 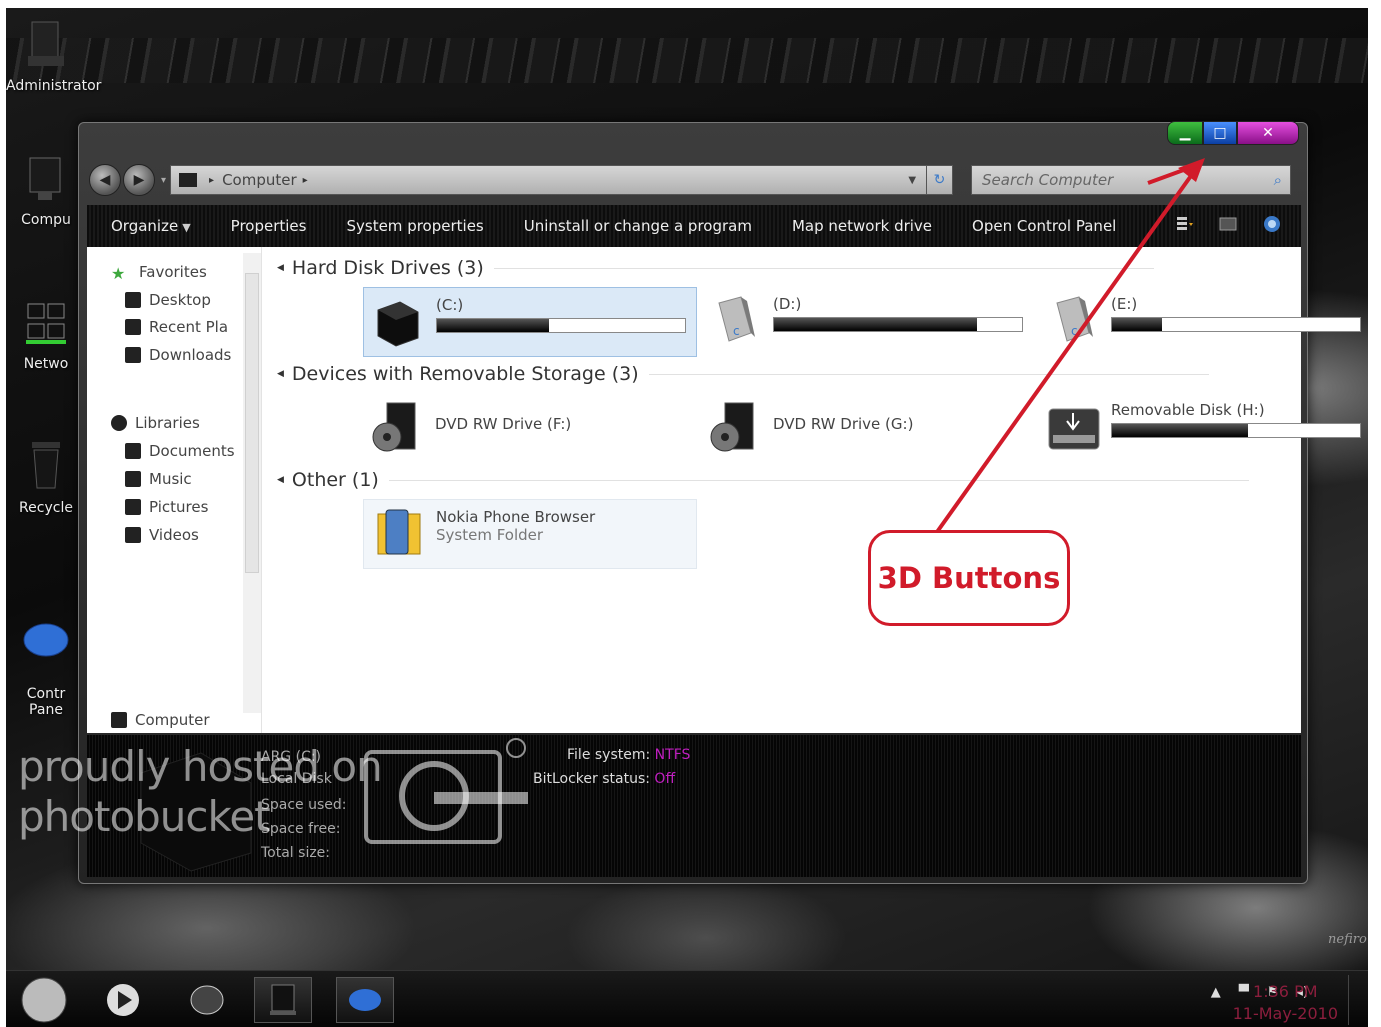 I want to click on nav-computer: Computer, so click(x=188, y=720).